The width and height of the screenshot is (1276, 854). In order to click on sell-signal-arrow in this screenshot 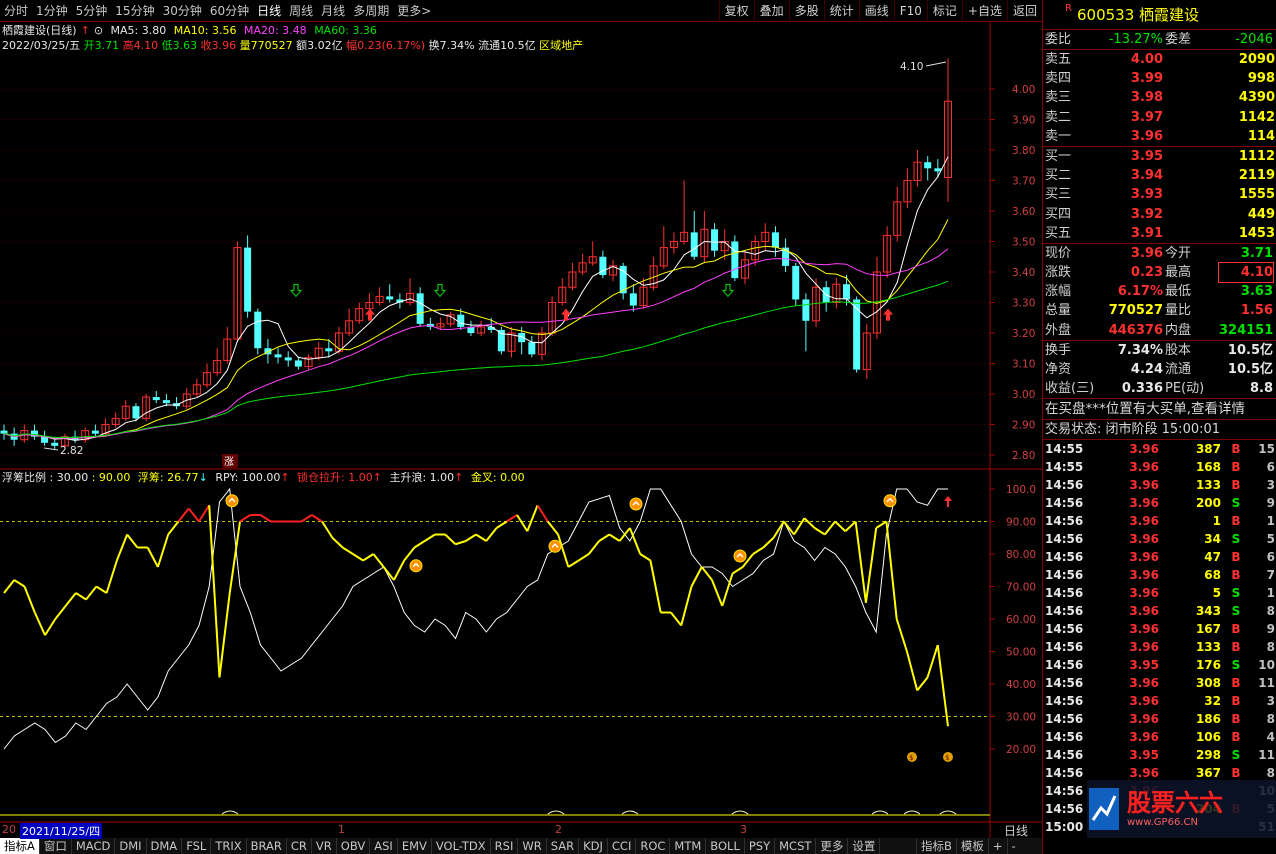, I will do `click(440, 290)`.